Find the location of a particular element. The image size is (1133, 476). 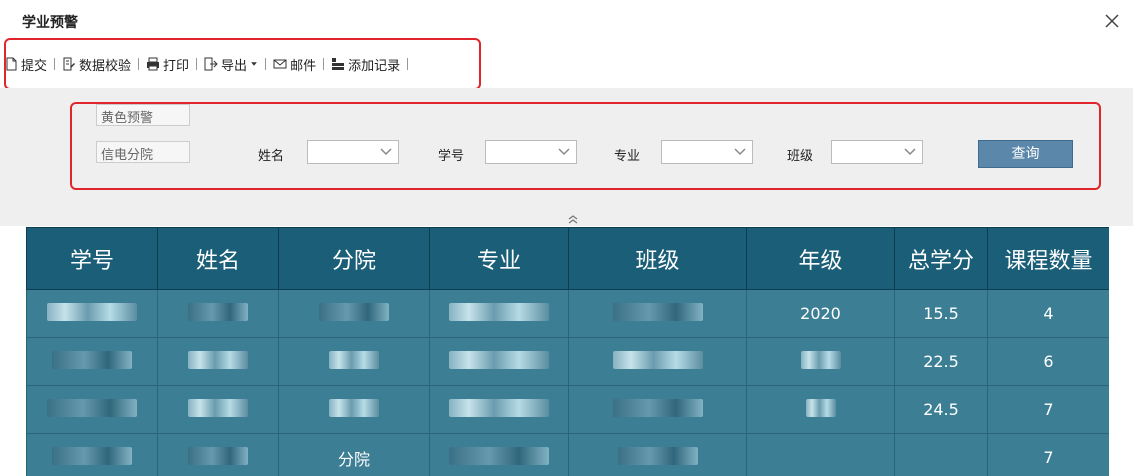

column-header: 专业 is located at coordinates (499, 258).